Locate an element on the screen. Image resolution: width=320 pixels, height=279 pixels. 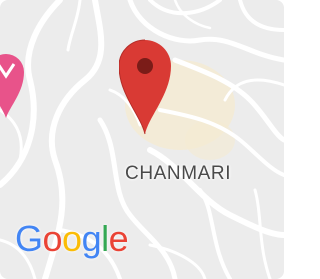
place-label: CHANMARI is located at coordinates (178, 173).